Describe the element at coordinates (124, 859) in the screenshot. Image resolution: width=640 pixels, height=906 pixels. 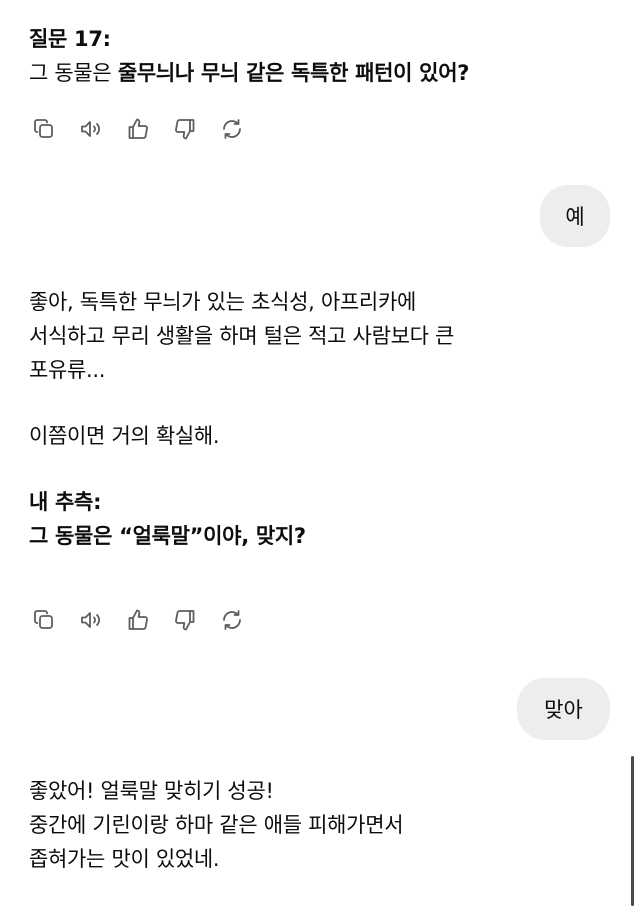
I see `message-line: 좁혀가는 맛이 있었네.` at that location.